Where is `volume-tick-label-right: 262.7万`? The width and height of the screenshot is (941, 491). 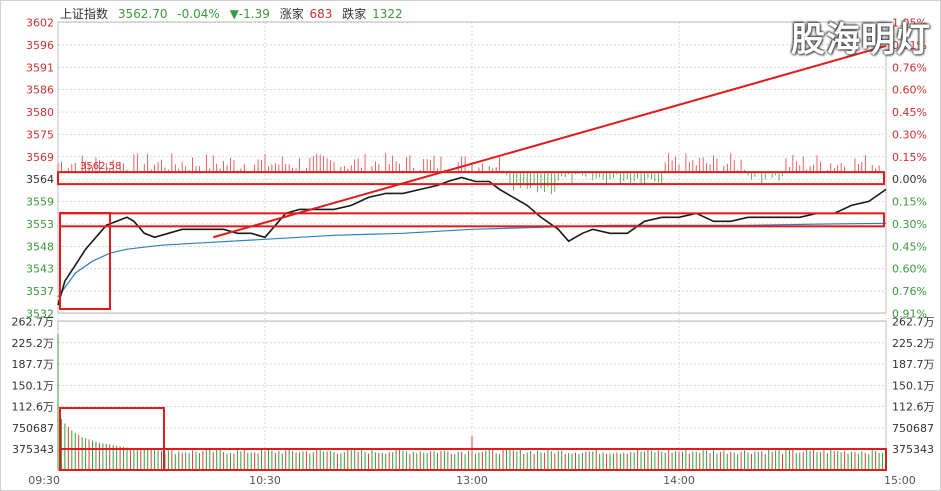 volume-tick-label-right: 262.7万 is located at coordinates (913, 322).